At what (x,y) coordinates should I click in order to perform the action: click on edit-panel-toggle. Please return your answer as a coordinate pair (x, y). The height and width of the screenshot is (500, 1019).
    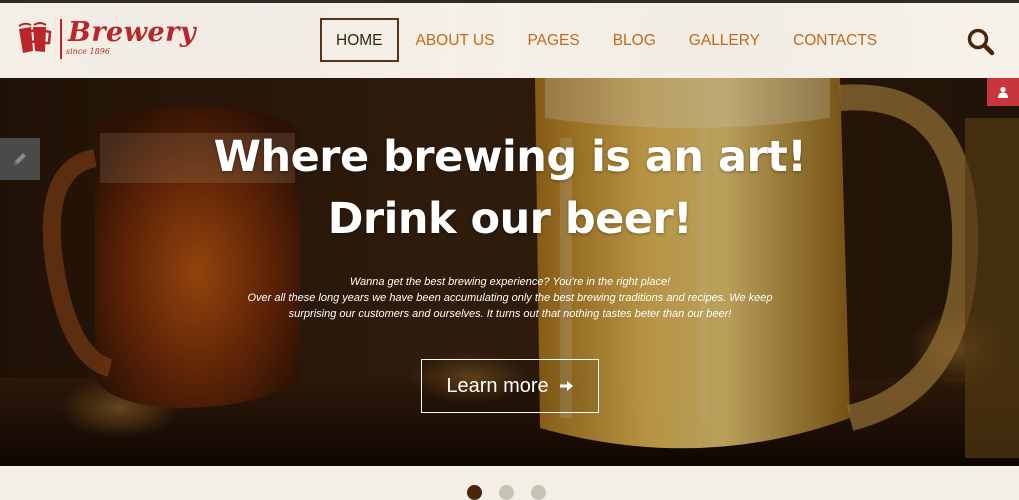
    Looking at the image, I should click on (20, 159).